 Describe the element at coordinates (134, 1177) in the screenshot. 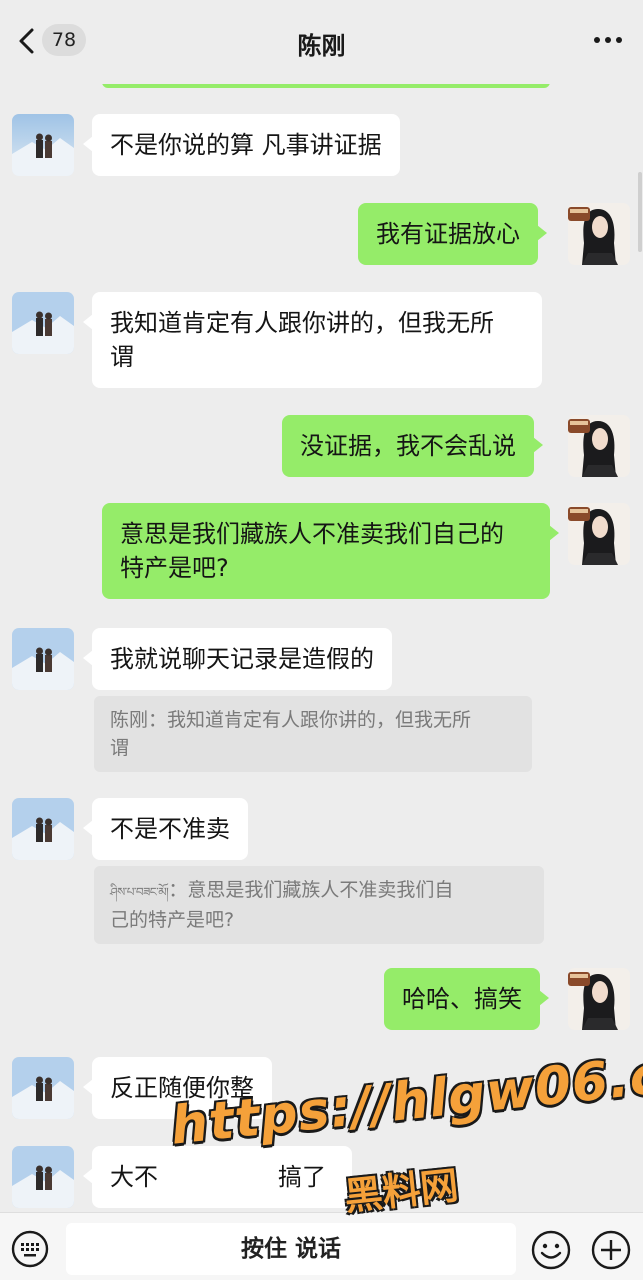

I see `message-text: 大不` at that location.